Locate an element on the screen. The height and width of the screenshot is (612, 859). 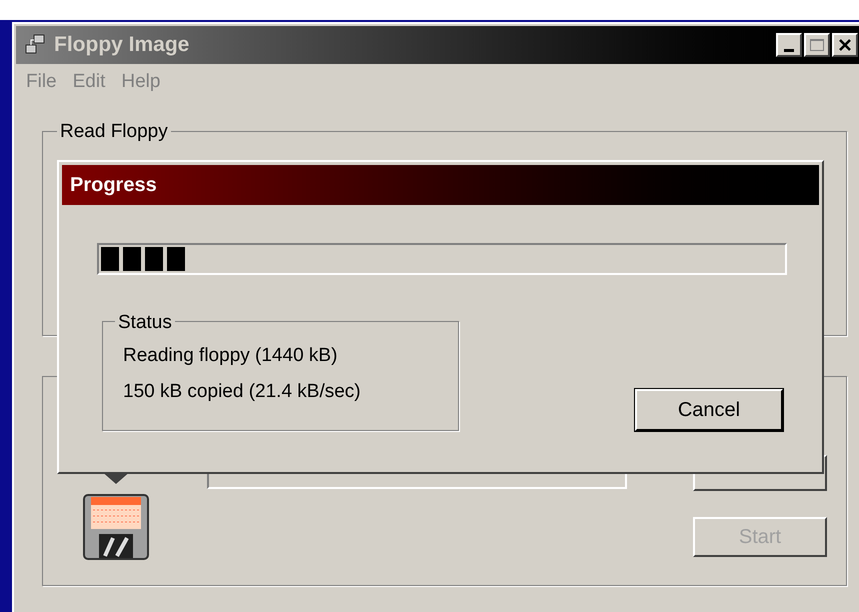
close-icon is located at coordinates (845, 45).